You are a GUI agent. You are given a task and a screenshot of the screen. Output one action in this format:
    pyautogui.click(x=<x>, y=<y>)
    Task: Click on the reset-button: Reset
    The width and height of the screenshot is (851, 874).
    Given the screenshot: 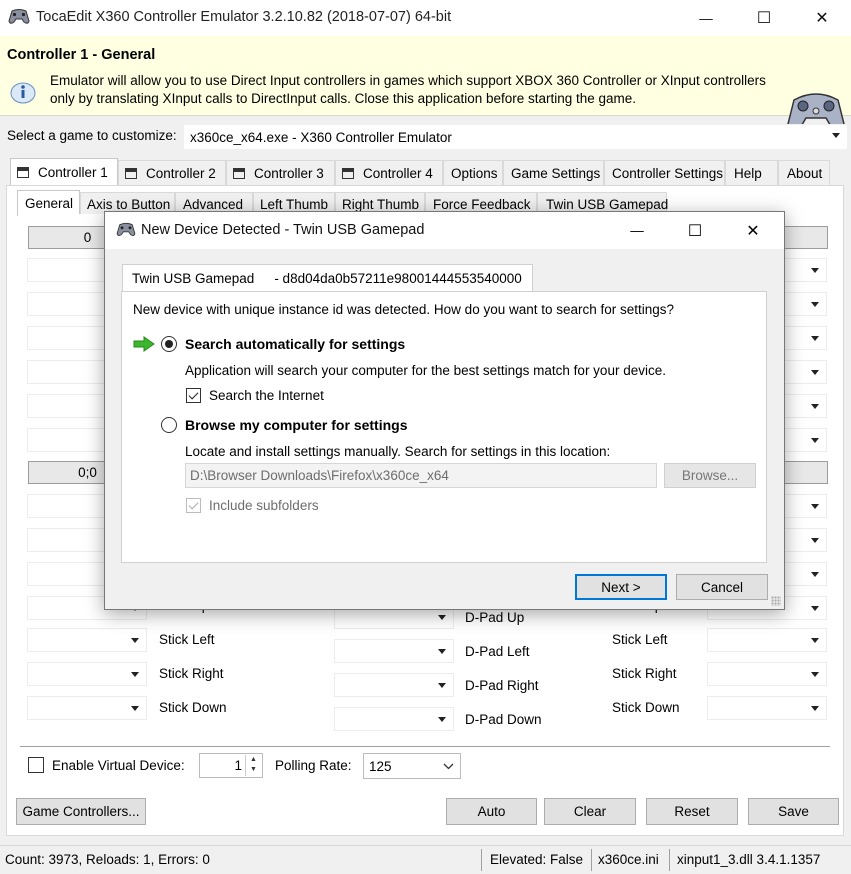 What is the action you would take?
    pyautogui.click(x=692, y=811)
    